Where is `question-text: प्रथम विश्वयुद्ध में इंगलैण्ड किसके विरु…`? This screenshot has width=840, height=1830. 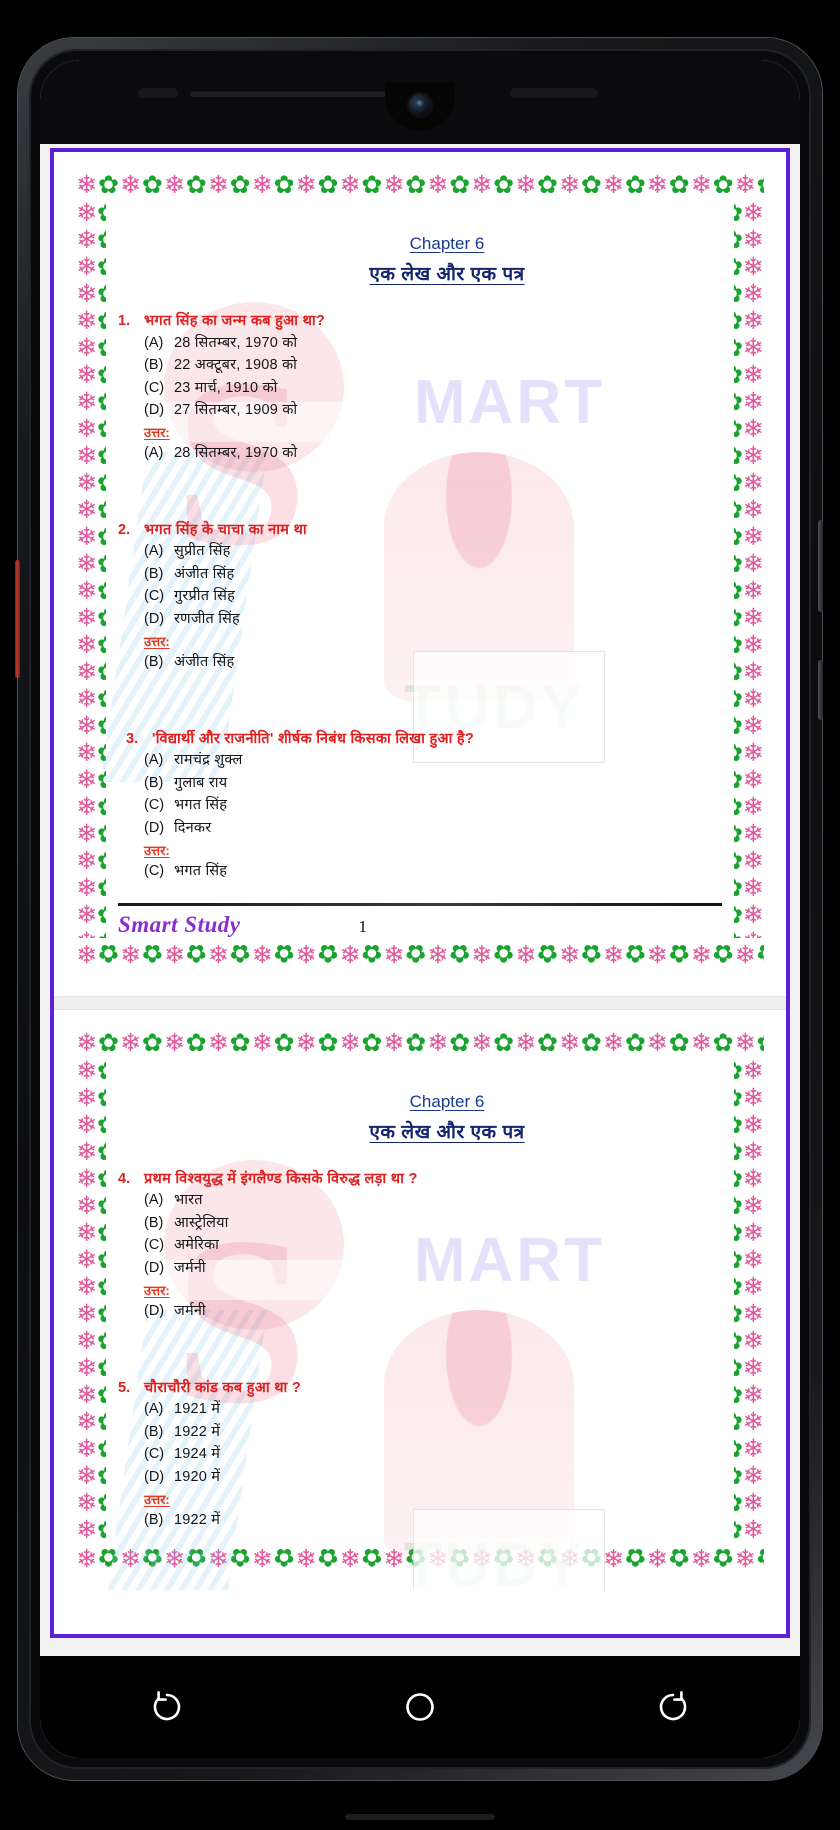 question-text: प्रथम विश्वयुद्ध में इंगलैण्ड किसके विरु… is located at coordinates (281, 1178).